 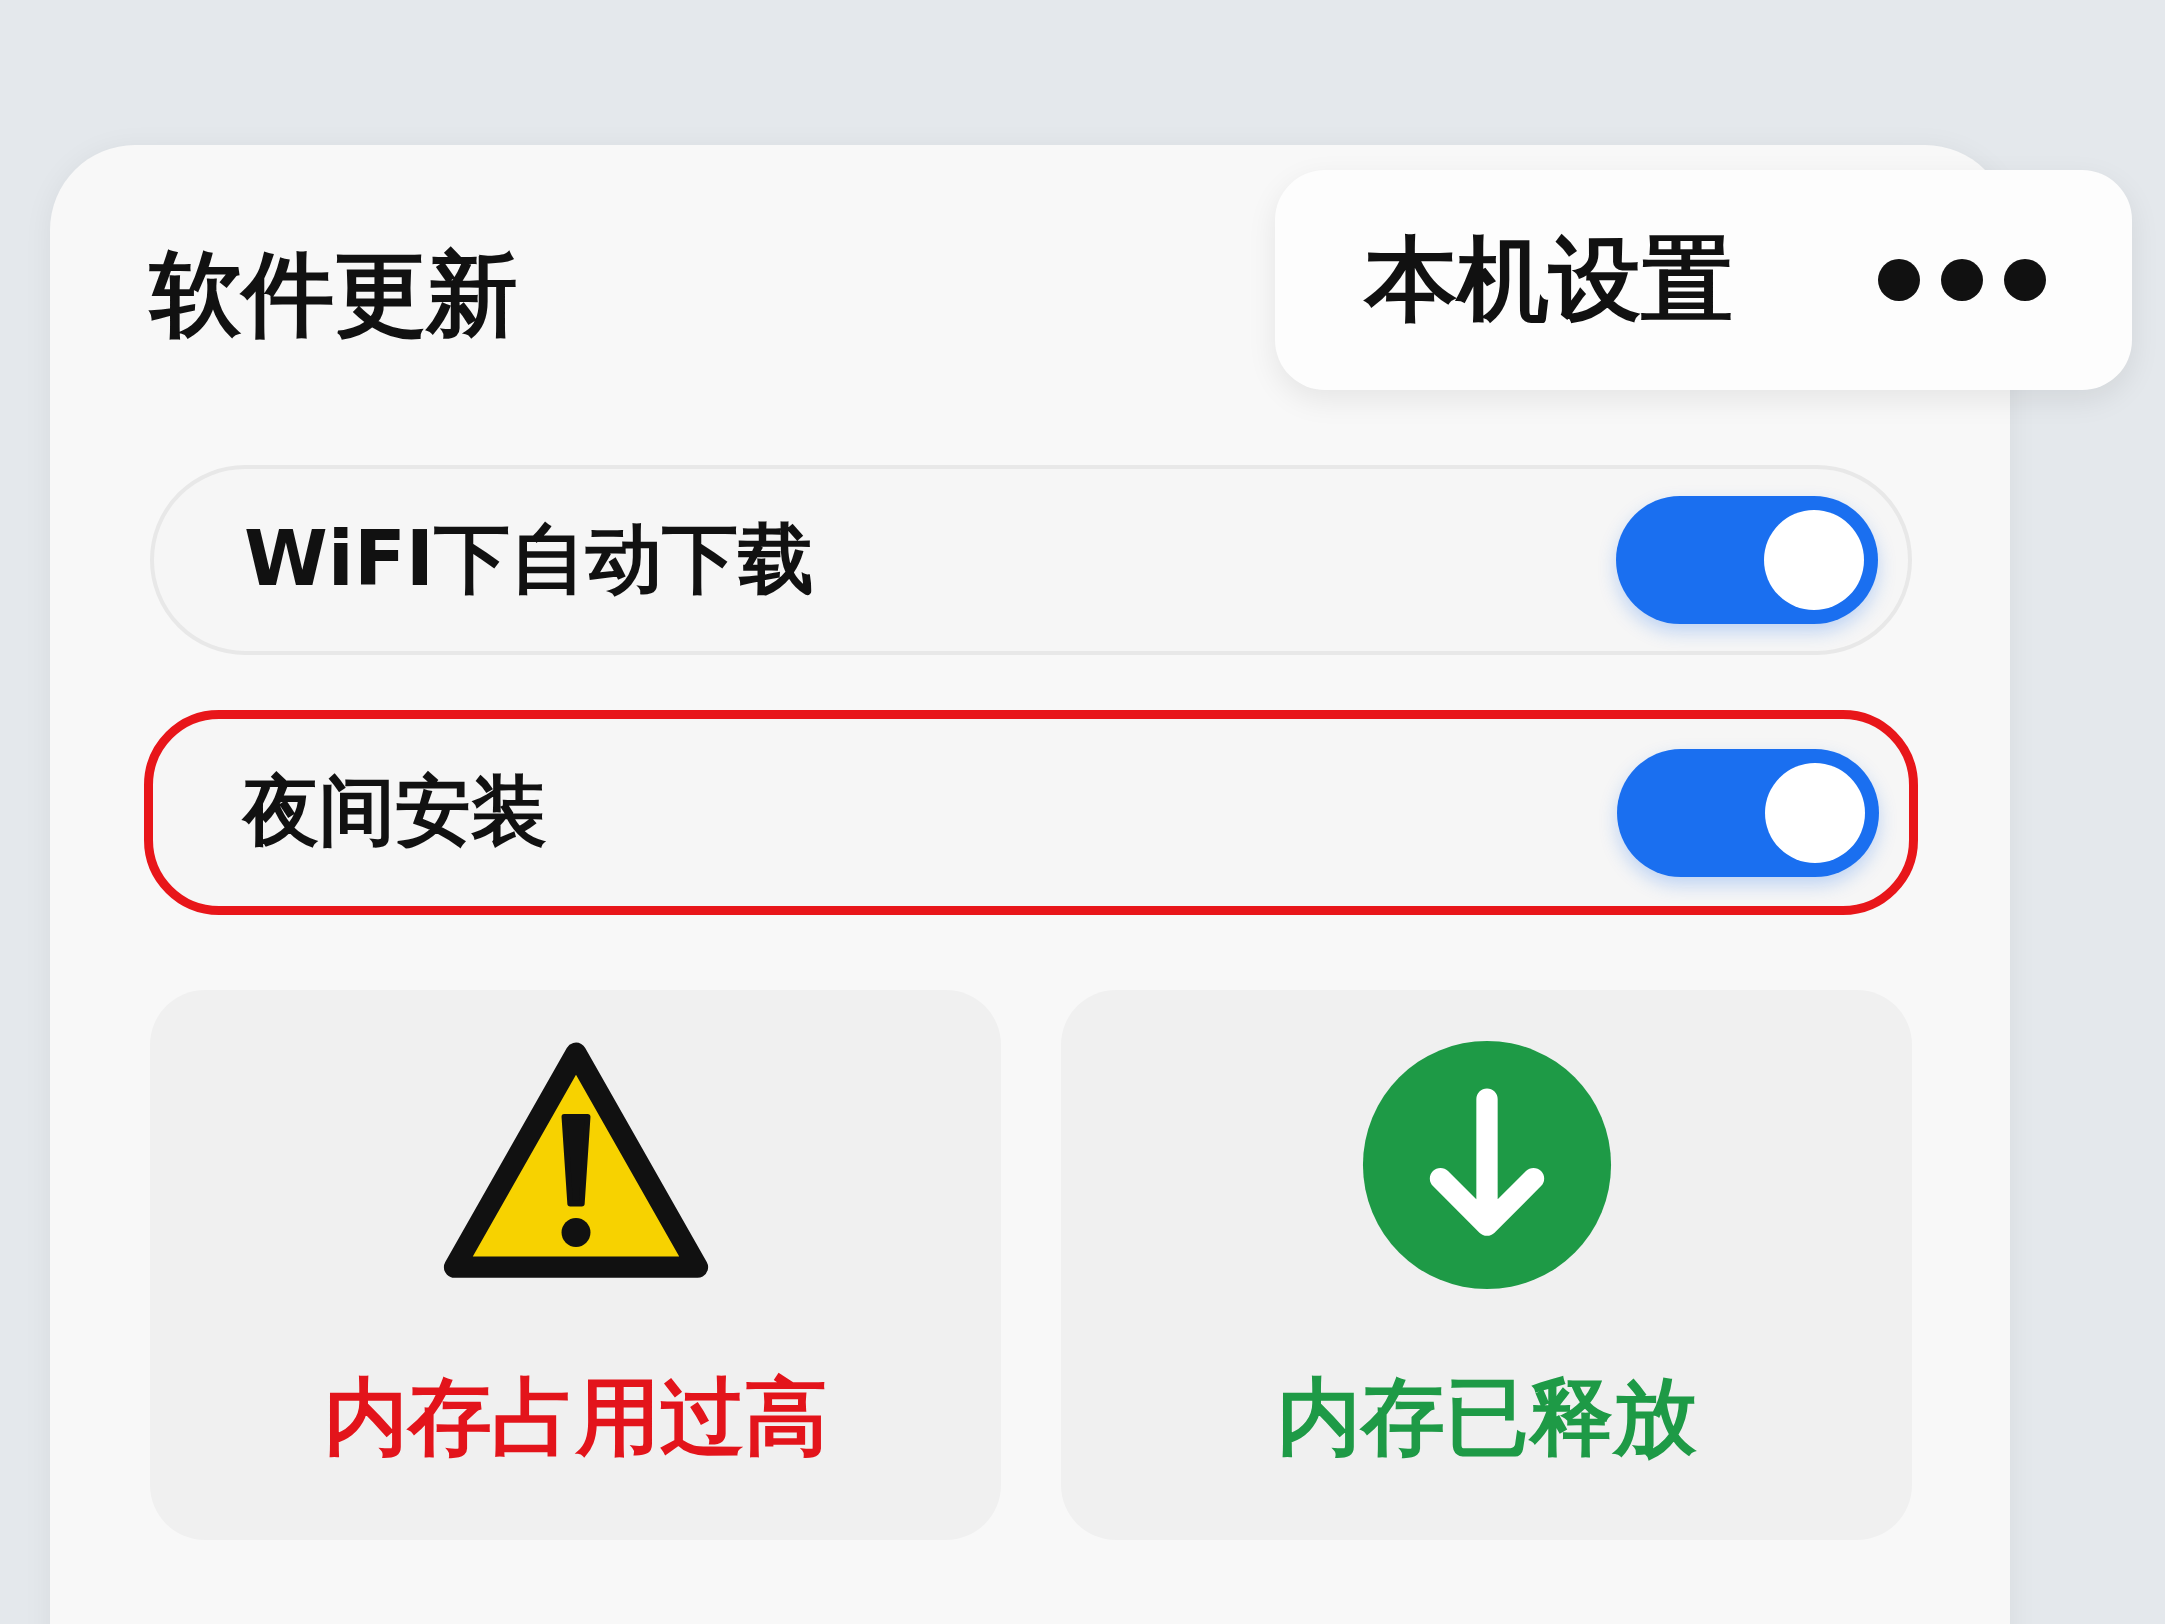 What do you see at coordinates (395, 811) in the screenshot?
I see `setting-label: 夜间安装` at bounding box center [395, 811].